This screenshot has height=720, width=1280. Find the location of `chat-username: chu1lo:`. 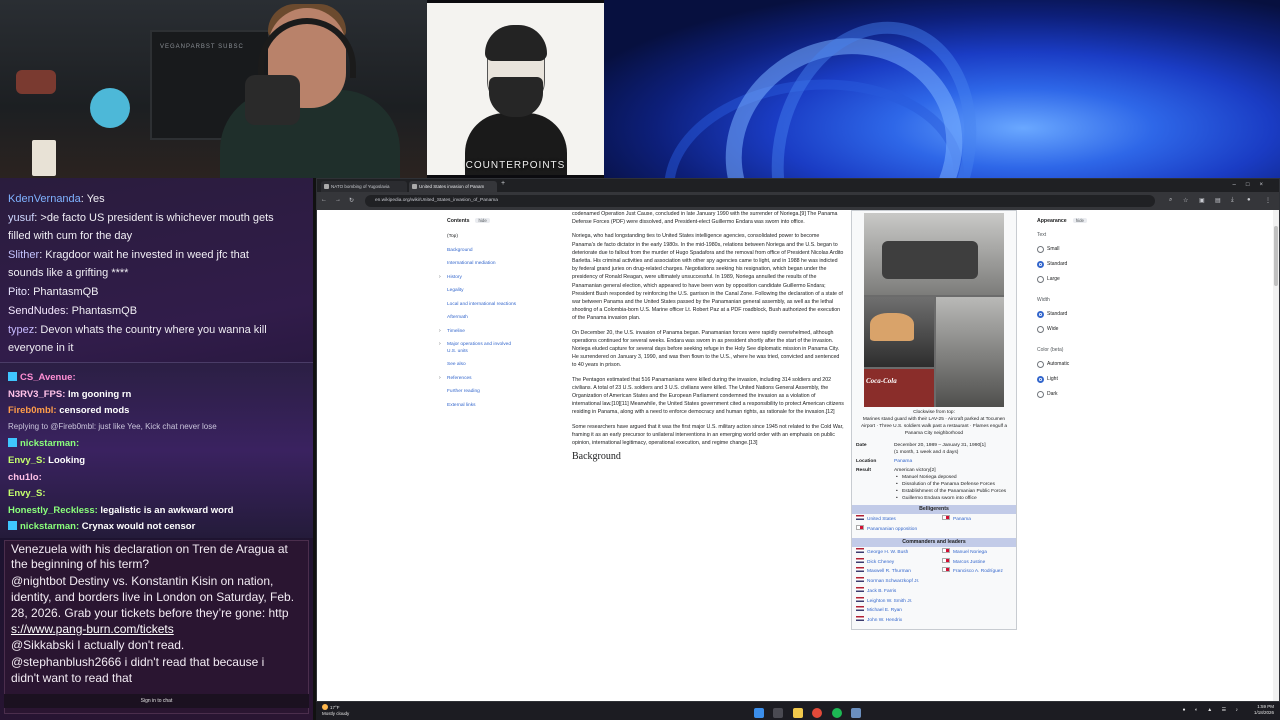

chat-username: chu1lo: is located at coordinates (25, 477).